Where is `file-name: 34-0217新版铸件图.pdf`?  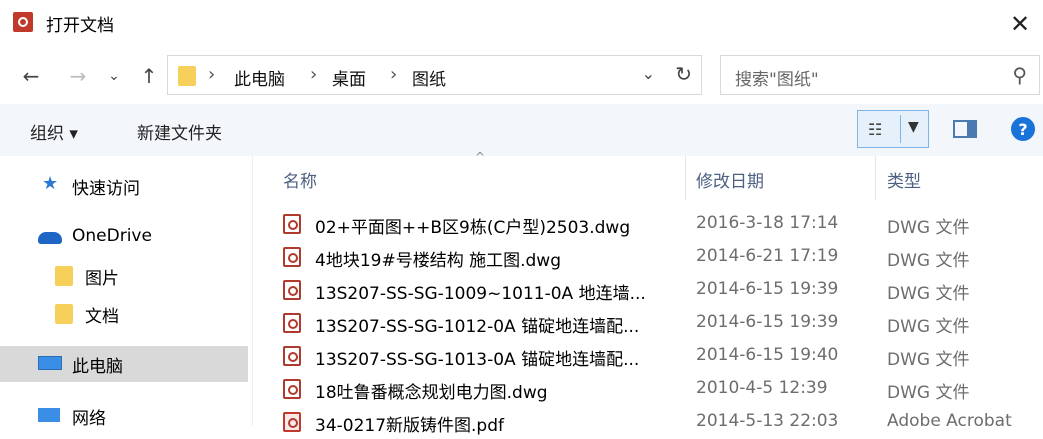
file-name: 34-0217新版铸件图.pdf is located at coordinates (410, 426).